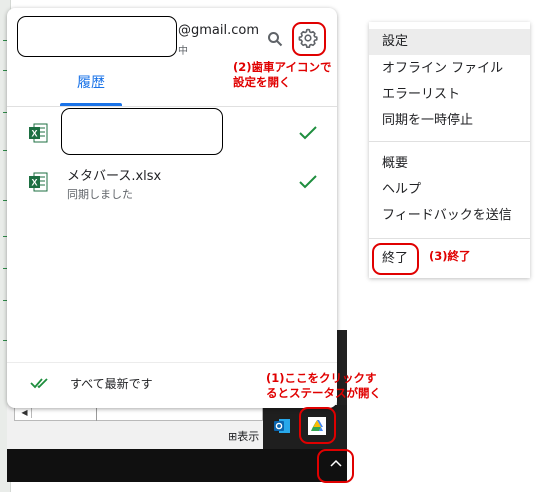 Image resolution: width=542 pixels, height=492 pixels. Describe the element at coordinates (275, 39) in the screenshot. I see `search-icon` at that location.